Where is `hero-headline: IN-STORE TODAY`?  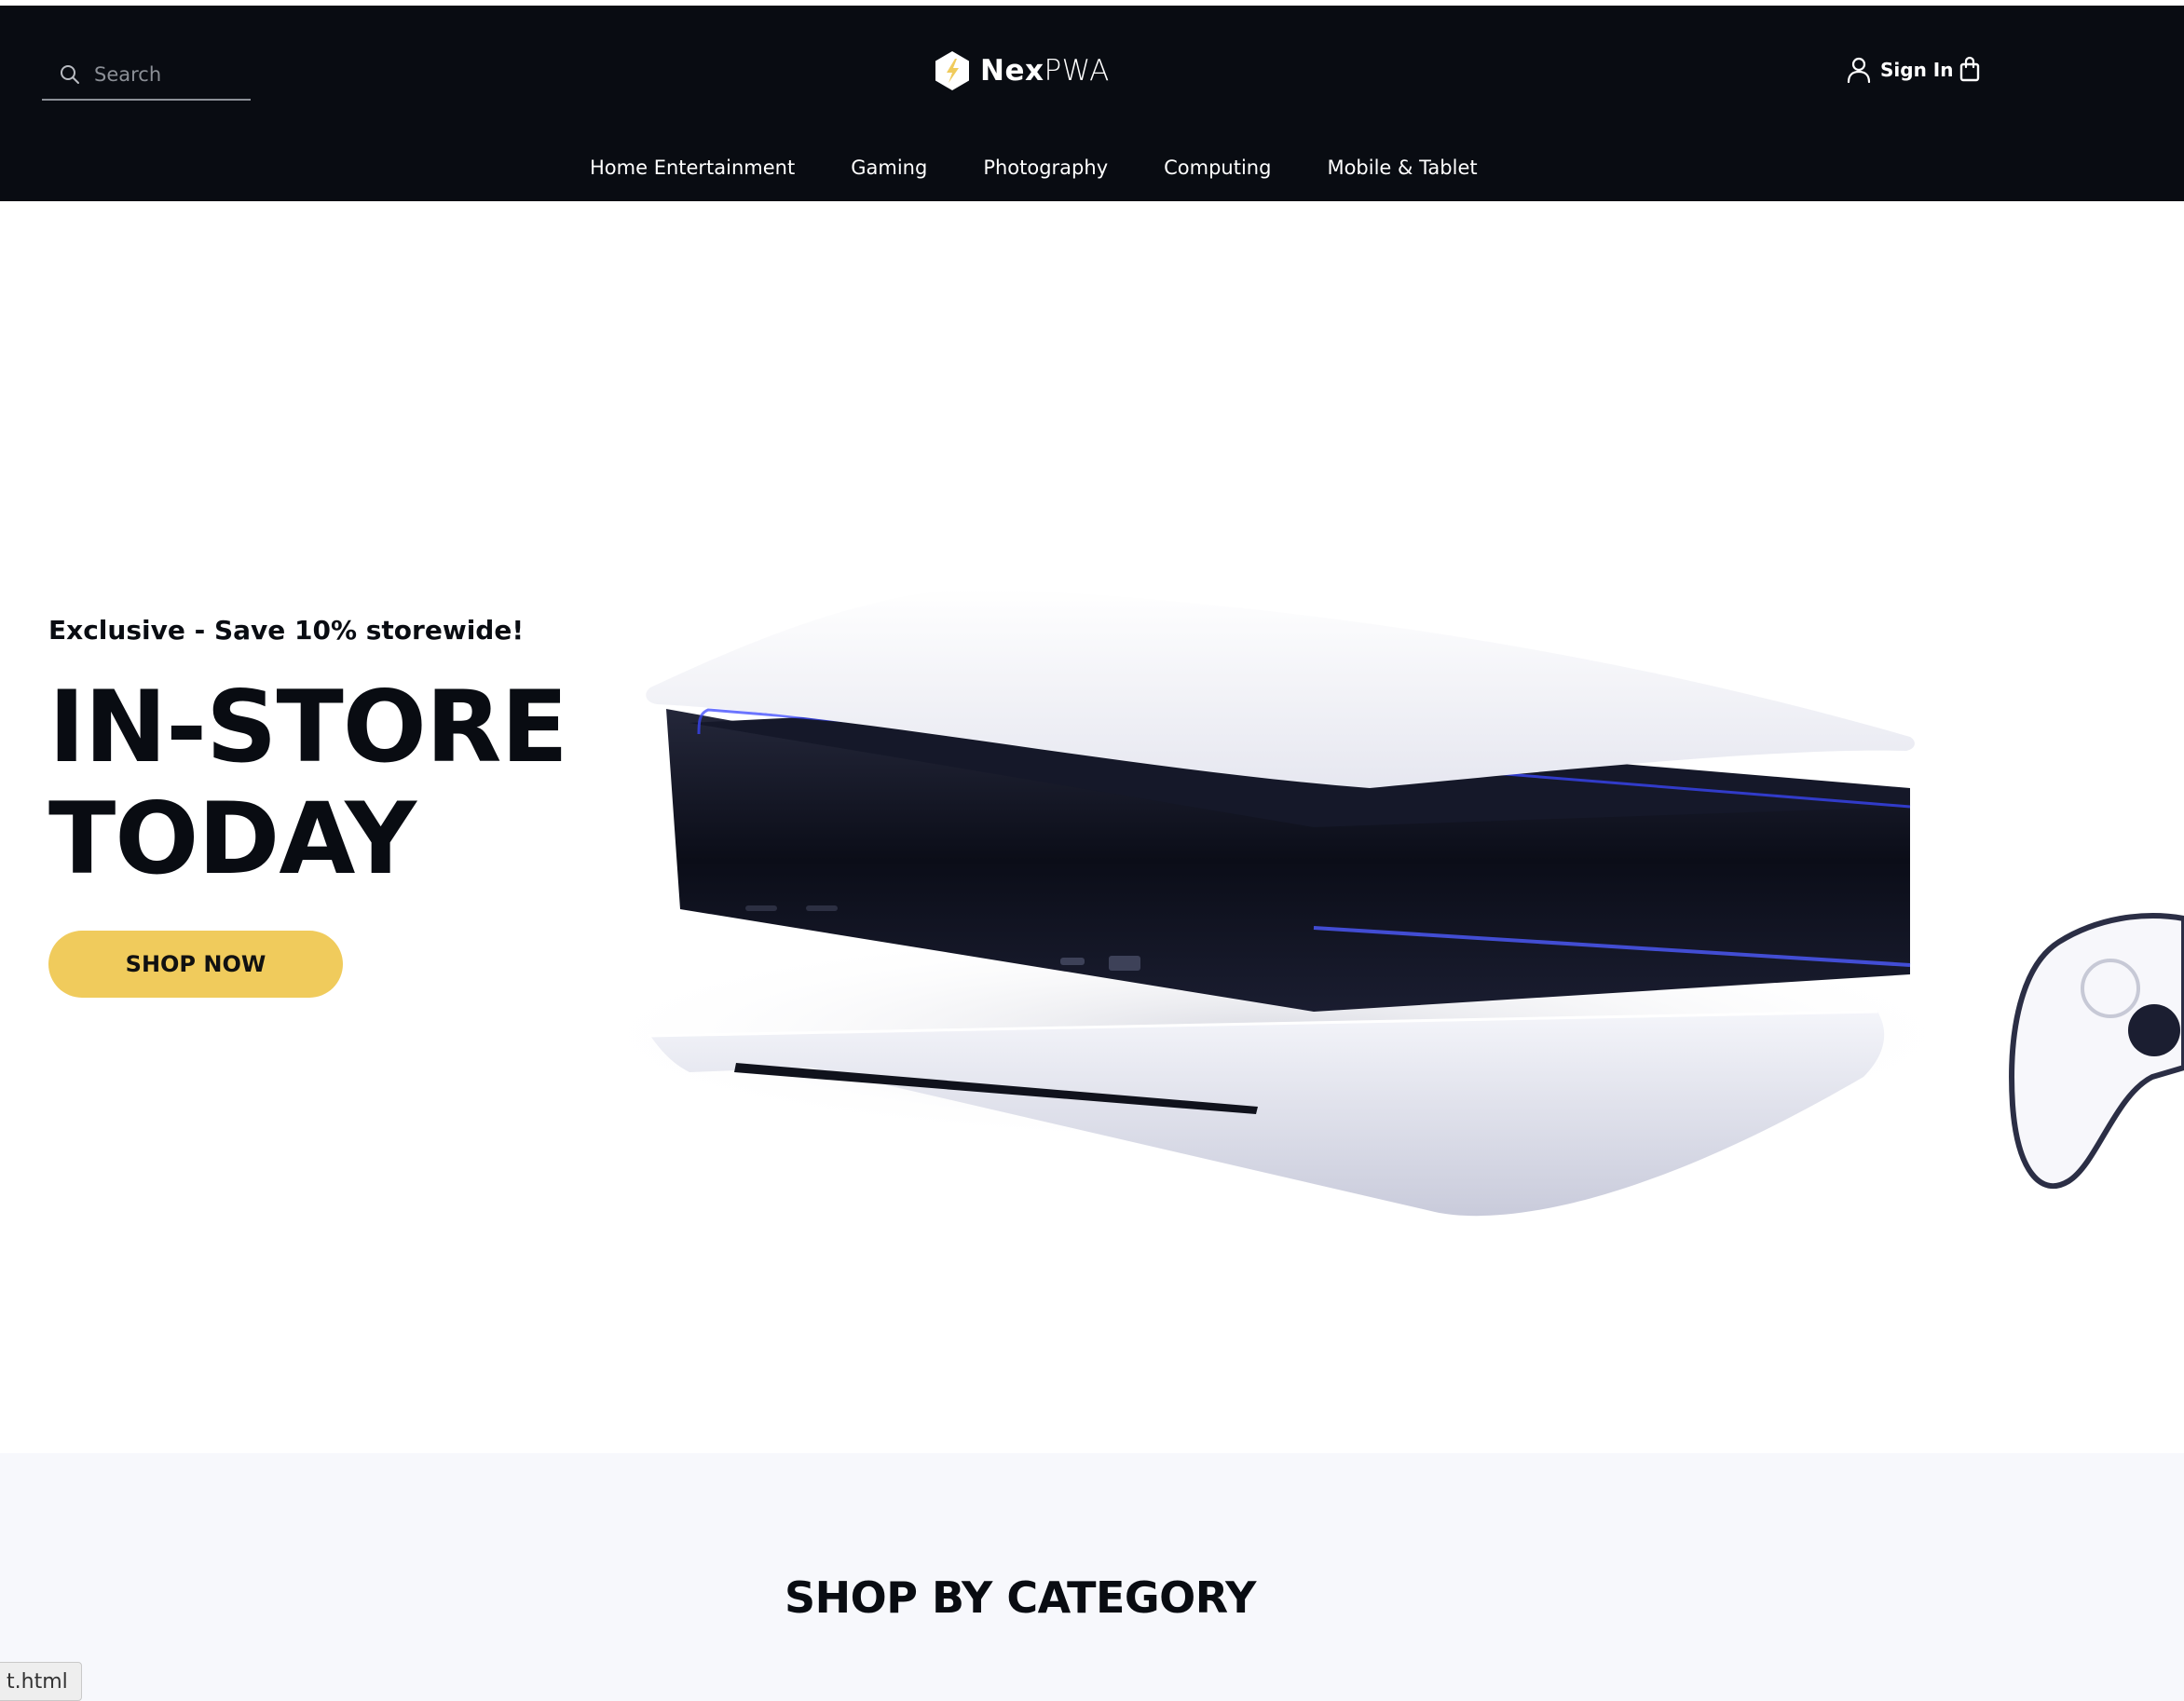
hero-headline: IN-STORE TODAY is located at coordinates (327, 783).